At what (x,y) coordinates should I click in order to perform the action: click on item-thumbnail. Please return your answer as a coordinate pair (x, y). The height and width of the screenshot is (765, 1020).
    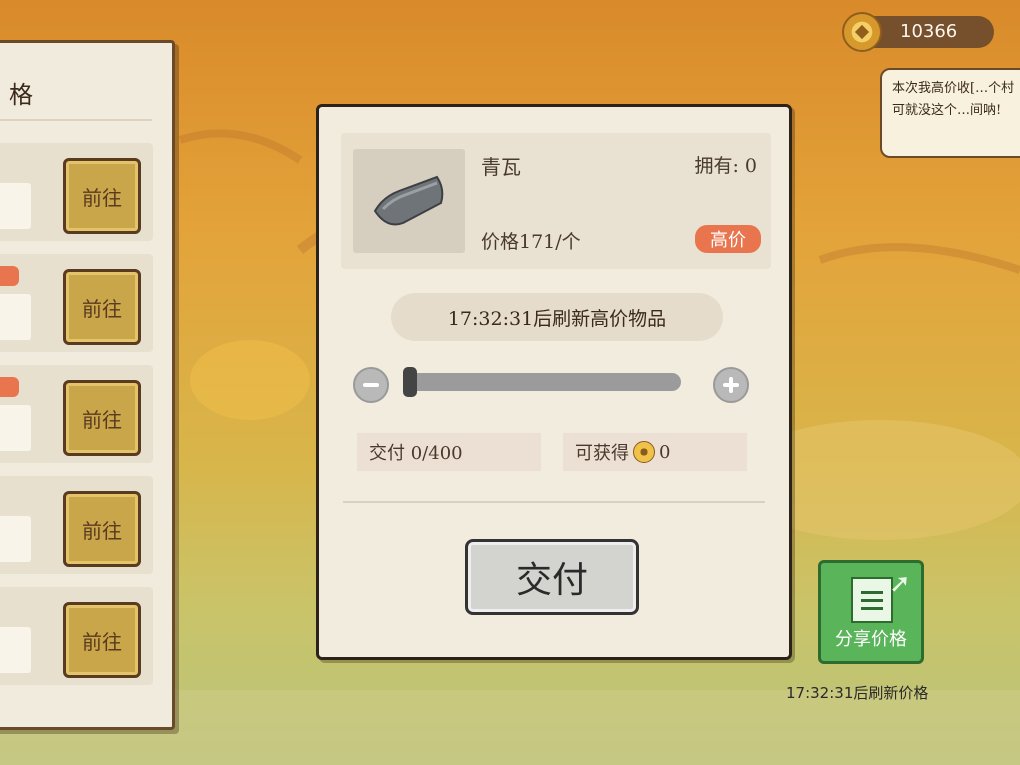
    Looking at the image, I should click on (409, 201).